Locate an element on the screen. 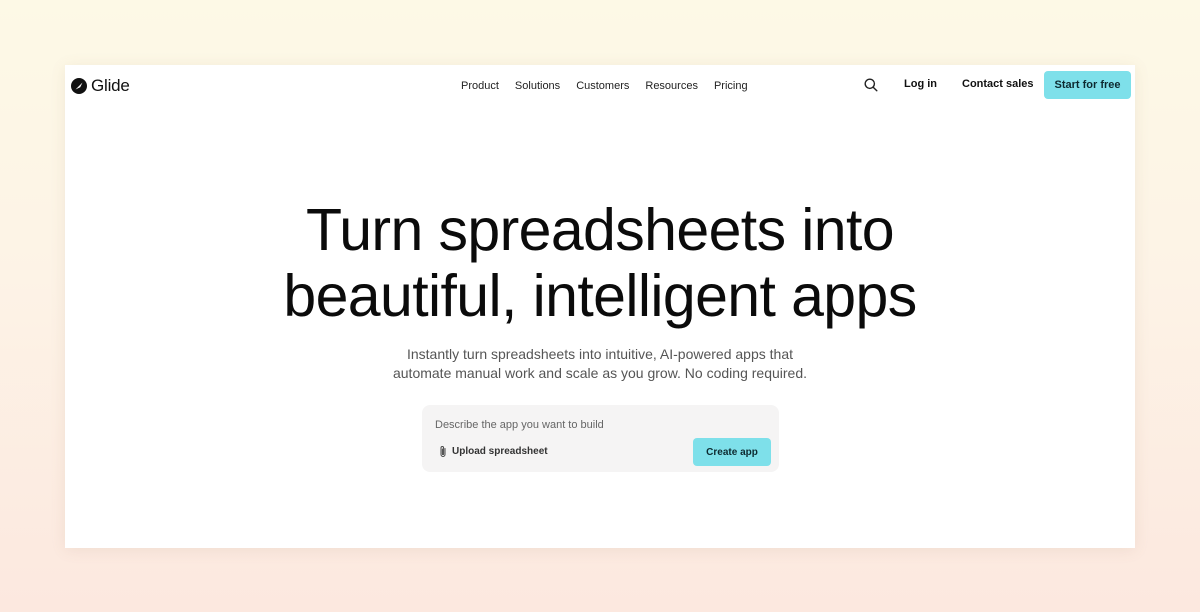 The image size is (1200, 612). app-description-input is located at coordinates (600, 425).